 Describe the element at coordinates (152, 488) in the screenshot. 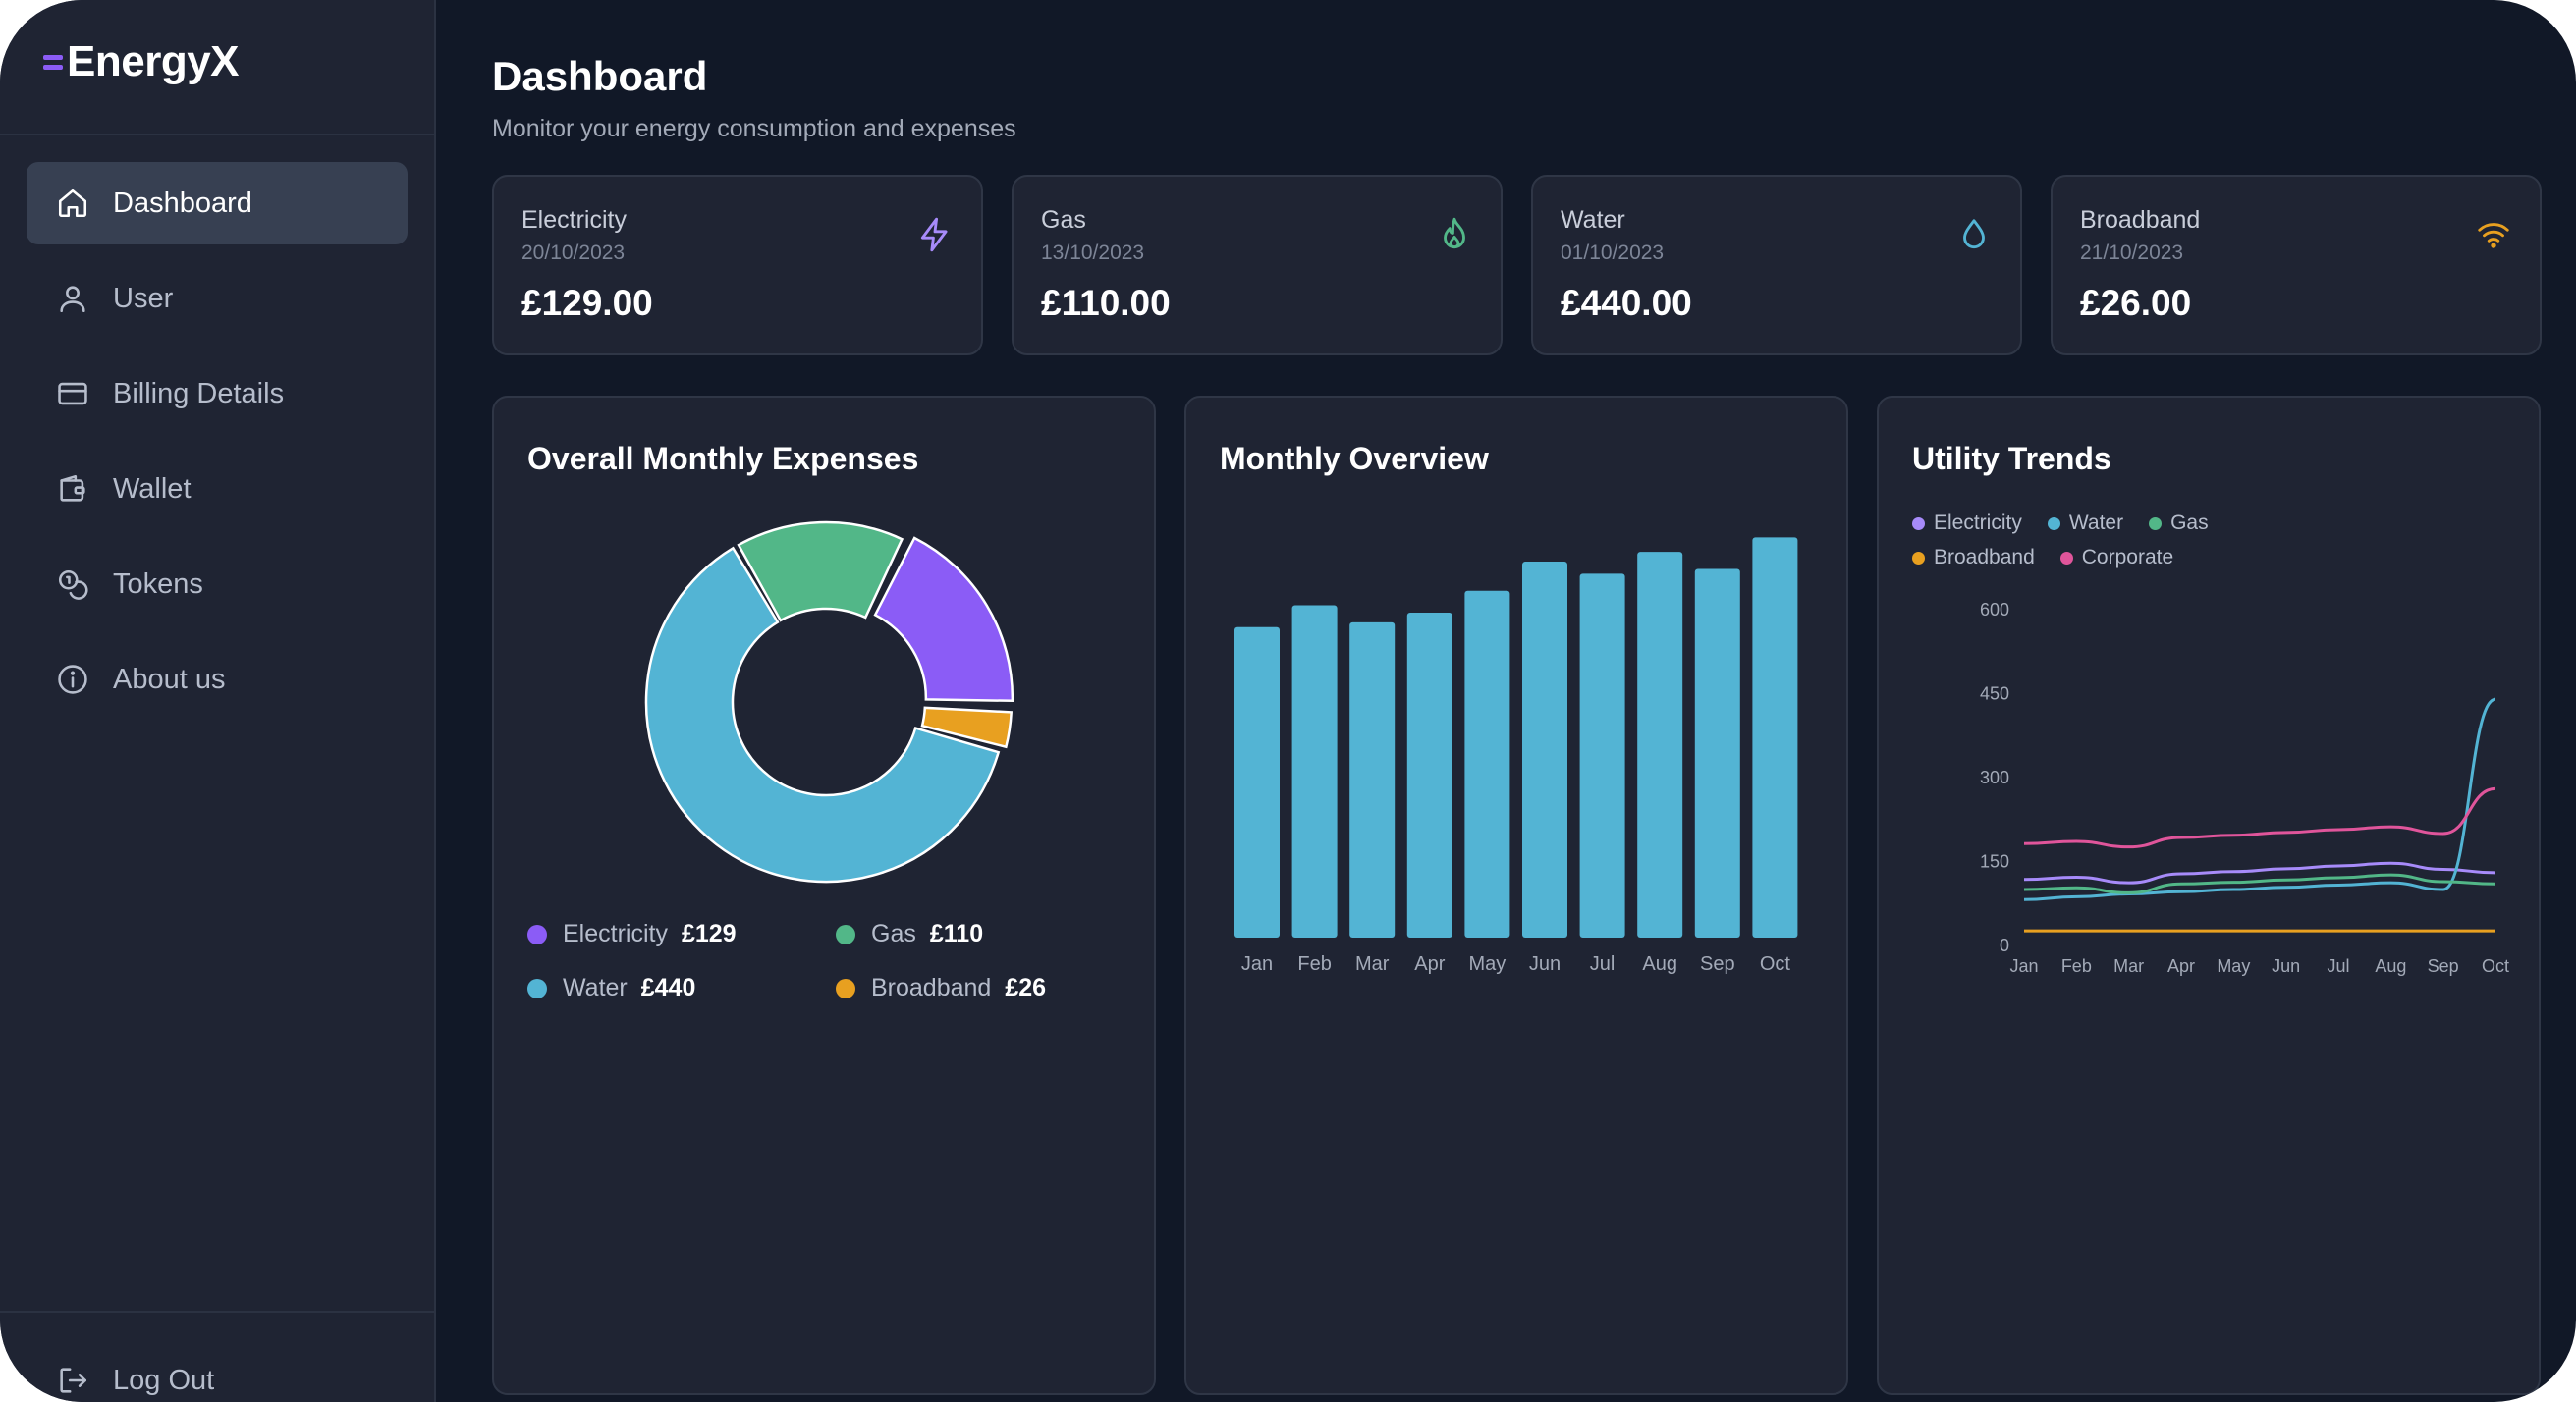

I see `sidebar-item-label: Wallet` at that location.